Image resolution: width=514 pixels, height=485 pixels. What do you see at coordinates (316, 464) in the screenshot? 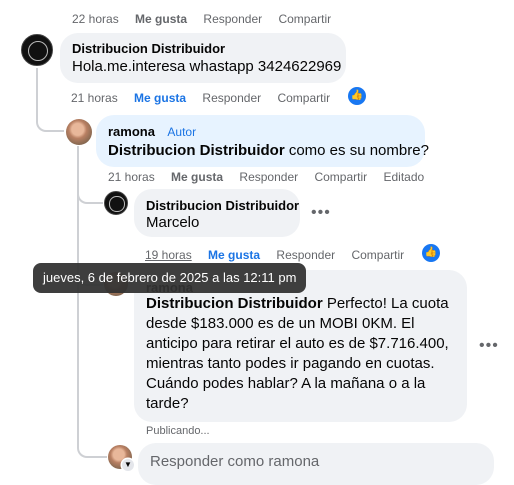
I see `reply-input: Responder como ramona` at bounding box center [316, 464].